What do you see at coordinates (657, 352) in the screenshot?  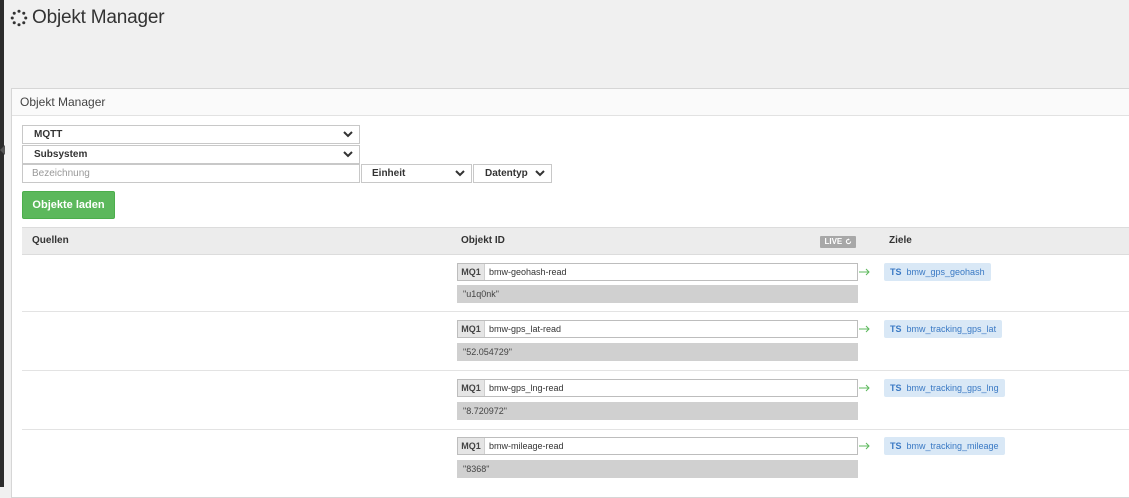 I see `live-value: "52.054729"` at bounding box center [657, 352].